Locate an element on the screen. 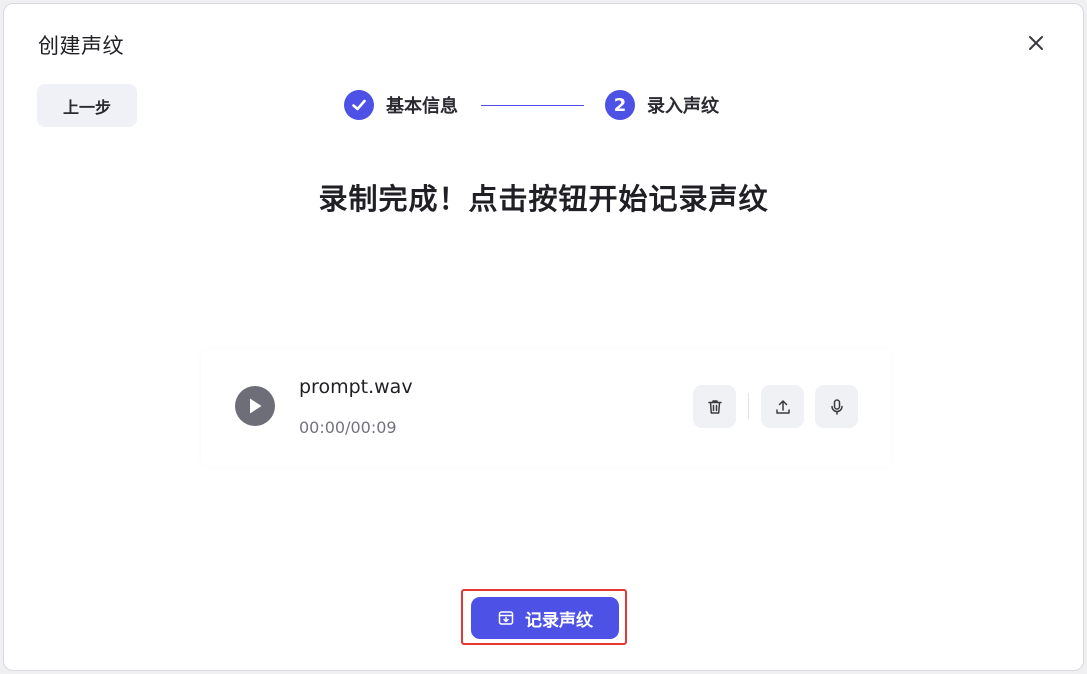  save-record-icon is located at coordinates (506, 618).